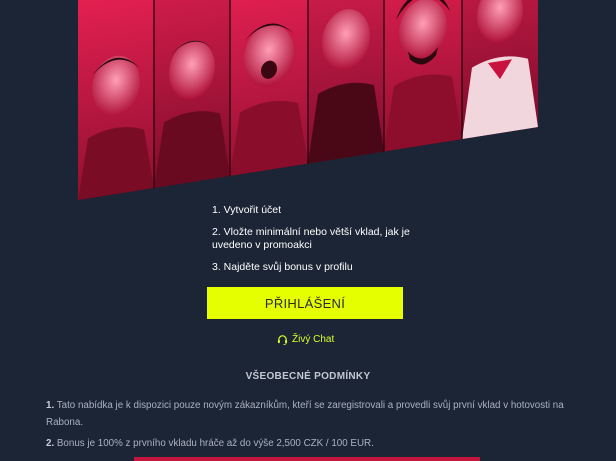  I want to click on step-1: 1. Vytvořit účet, so click(247, 210).